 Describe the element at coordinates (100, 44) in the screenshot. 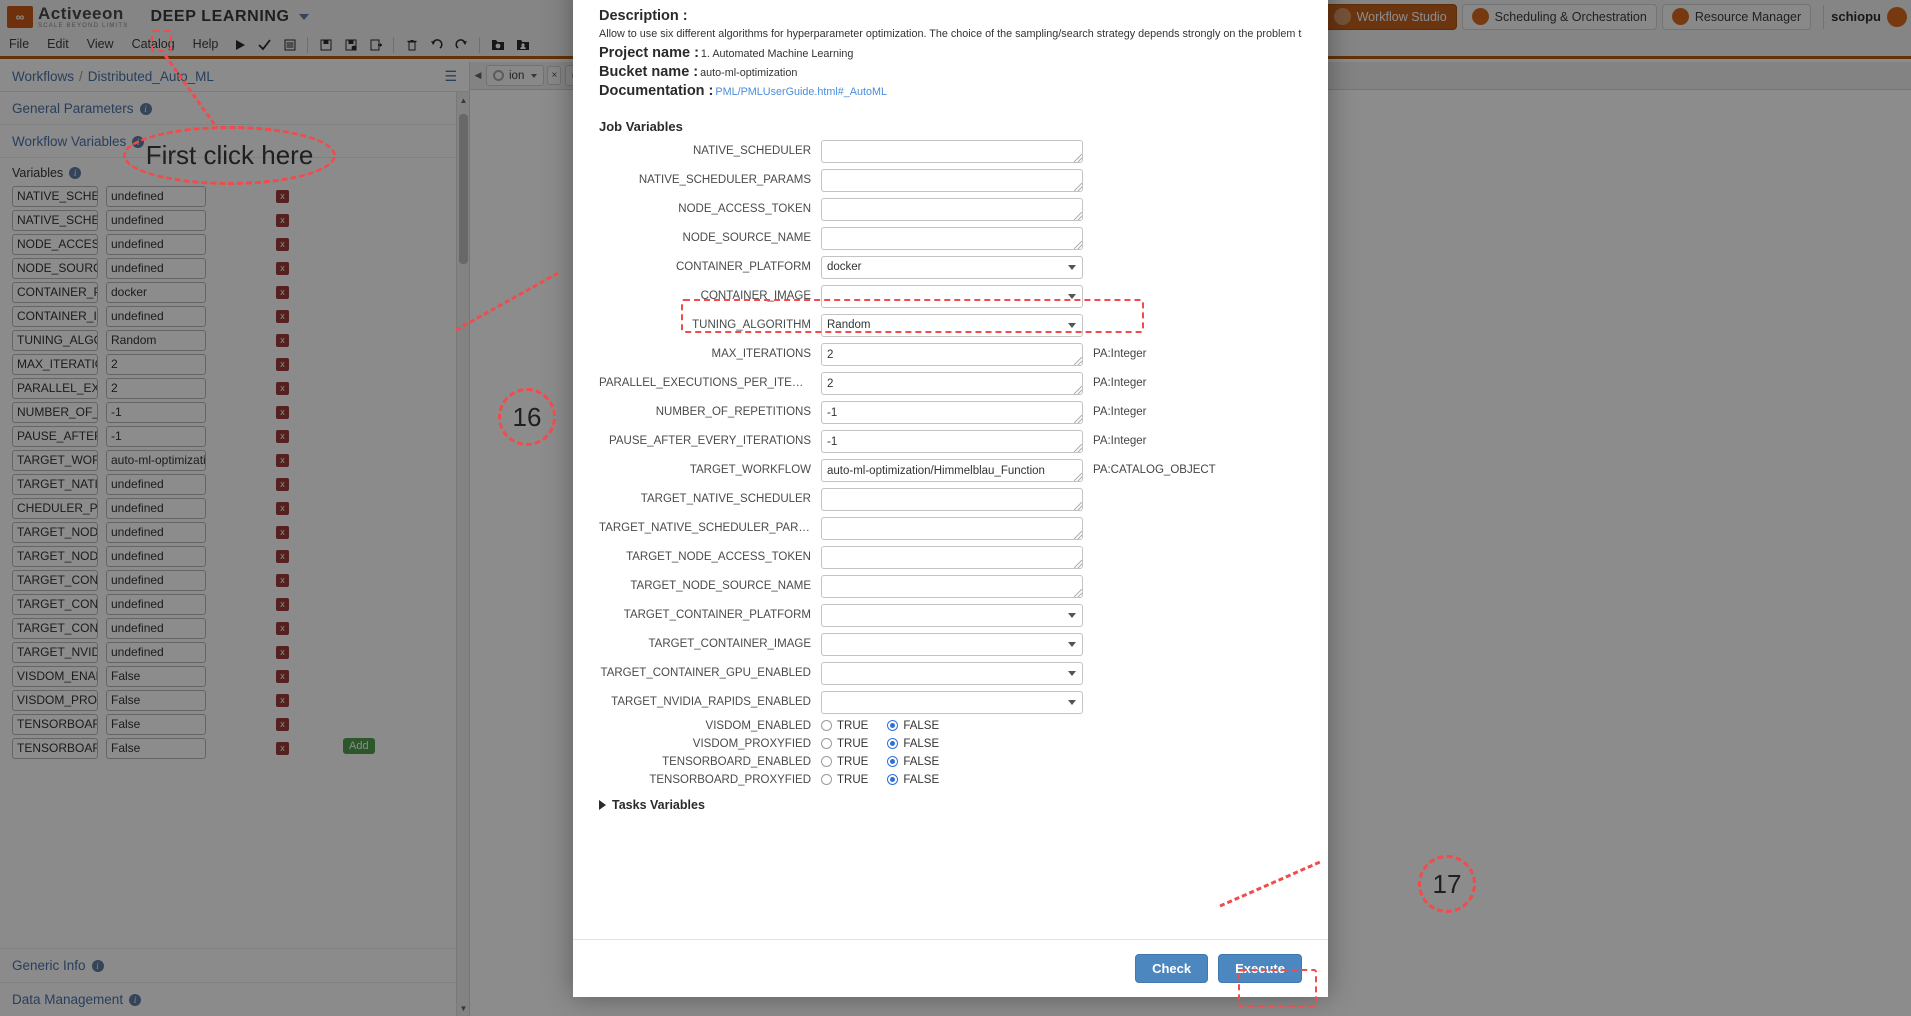

I see `menu-view: View` at that location.